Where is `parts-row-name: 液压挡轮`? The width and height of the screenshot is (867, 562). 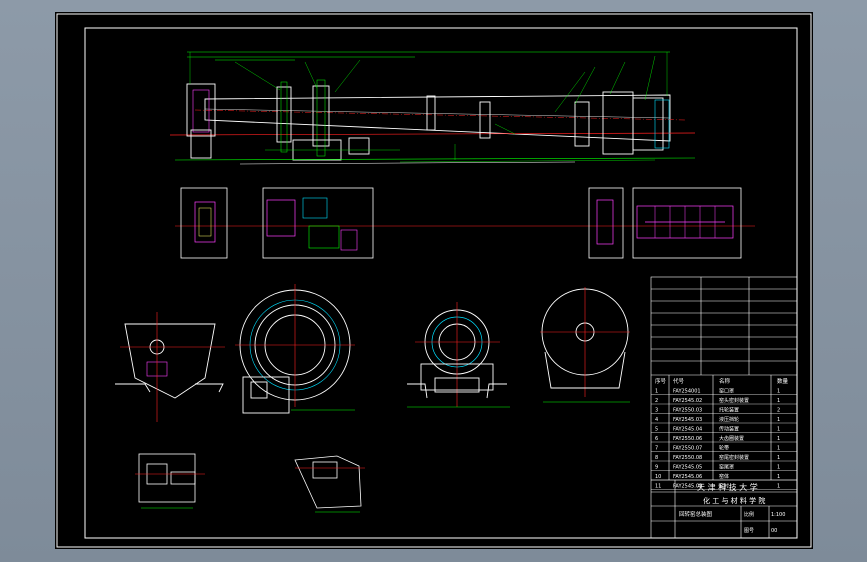
parts-row-name: 液压挡轮 is located at coordinates (729, 419).